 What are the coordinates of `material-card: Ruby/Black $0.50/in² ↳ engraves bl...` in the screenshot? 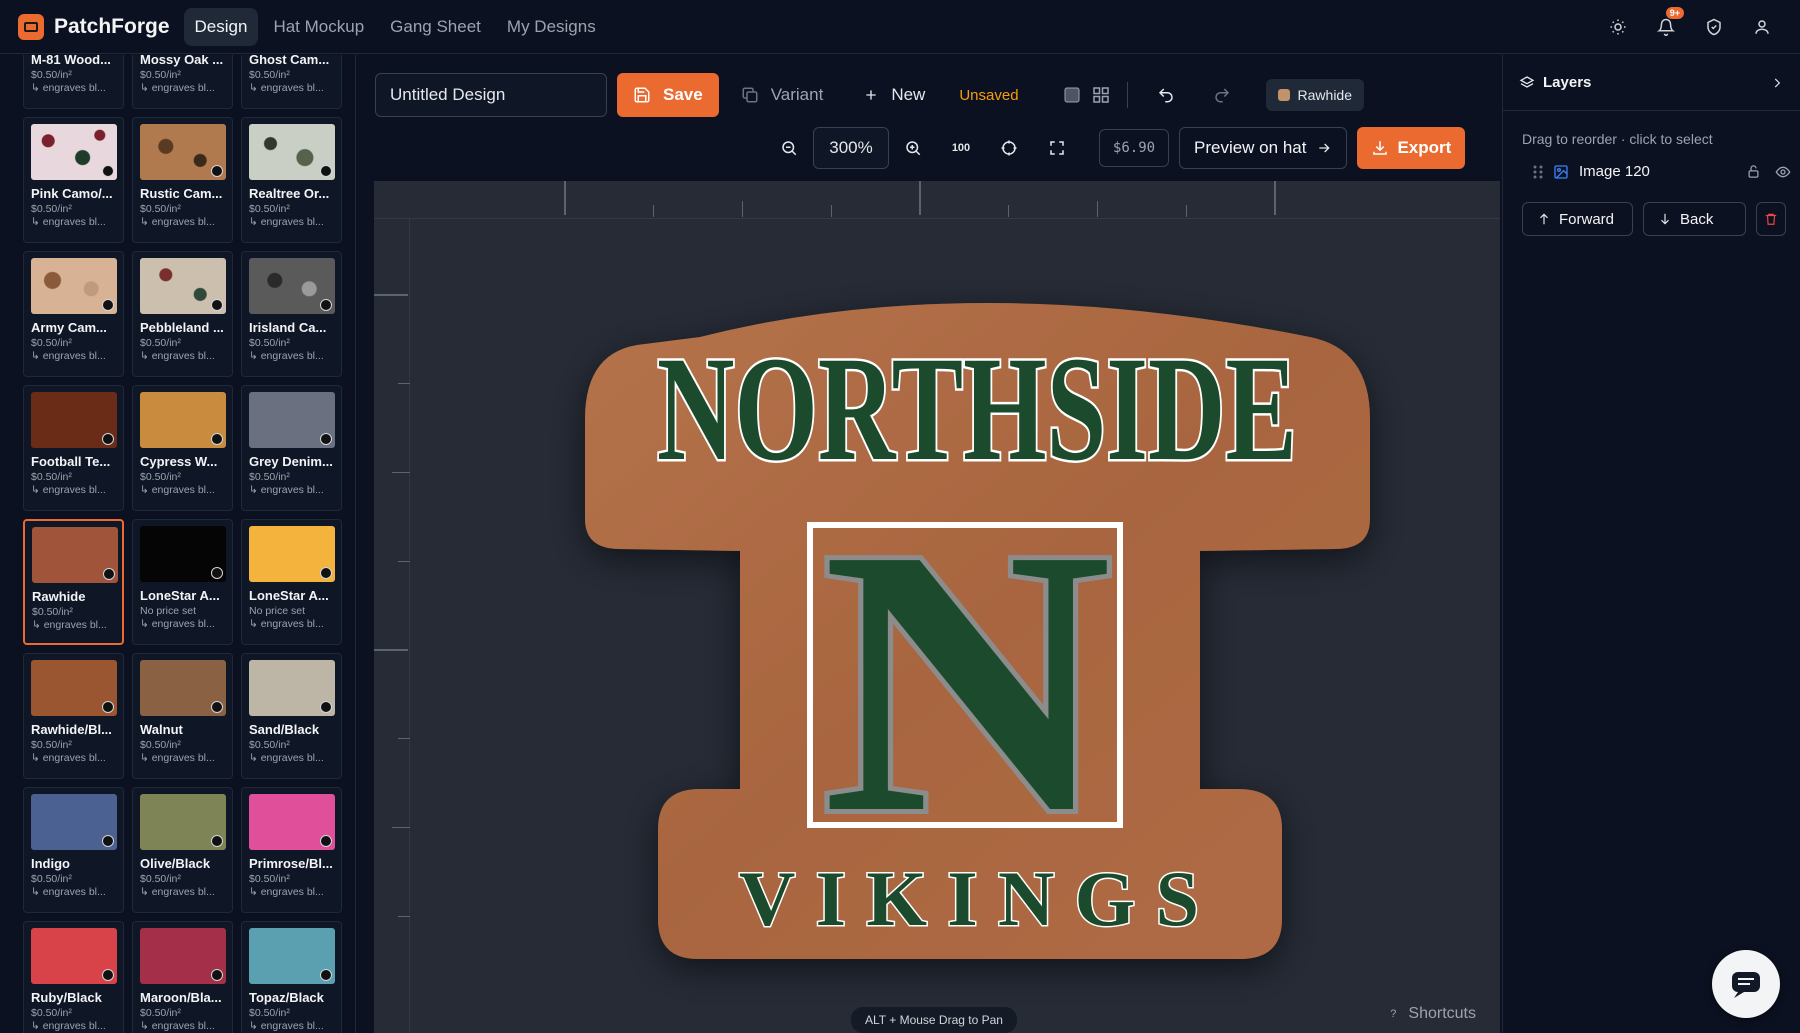 It's located at (73, 977).